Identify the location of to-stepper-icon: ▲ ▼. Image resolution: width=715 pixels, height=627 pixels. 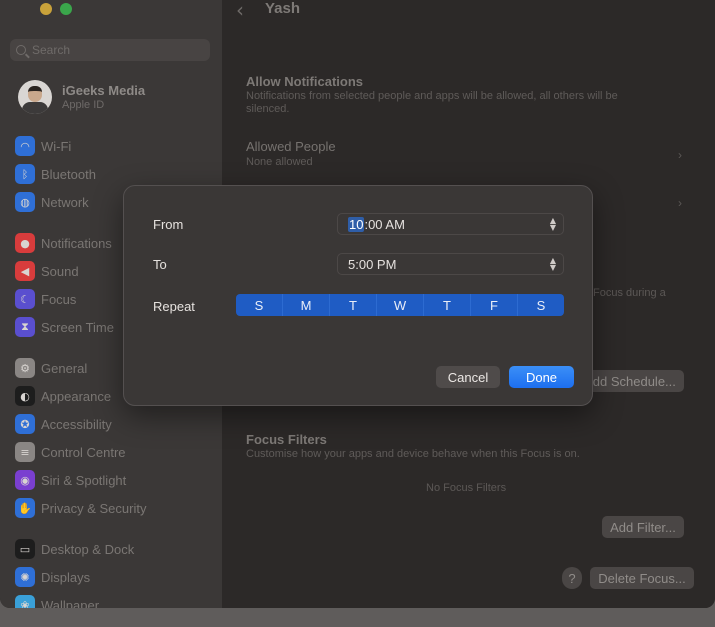
(553, 264).